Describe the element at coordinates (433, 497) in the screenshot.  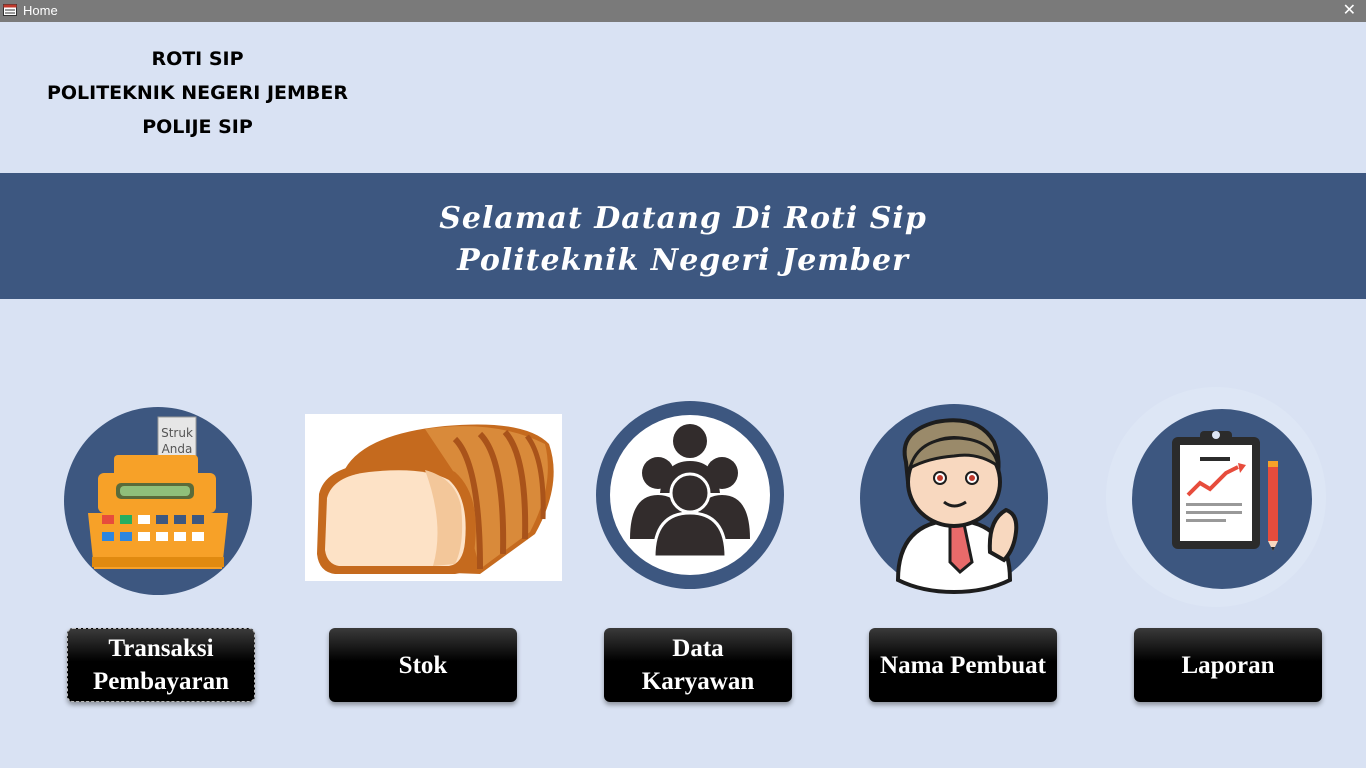
I see `bread-icon` at that location.